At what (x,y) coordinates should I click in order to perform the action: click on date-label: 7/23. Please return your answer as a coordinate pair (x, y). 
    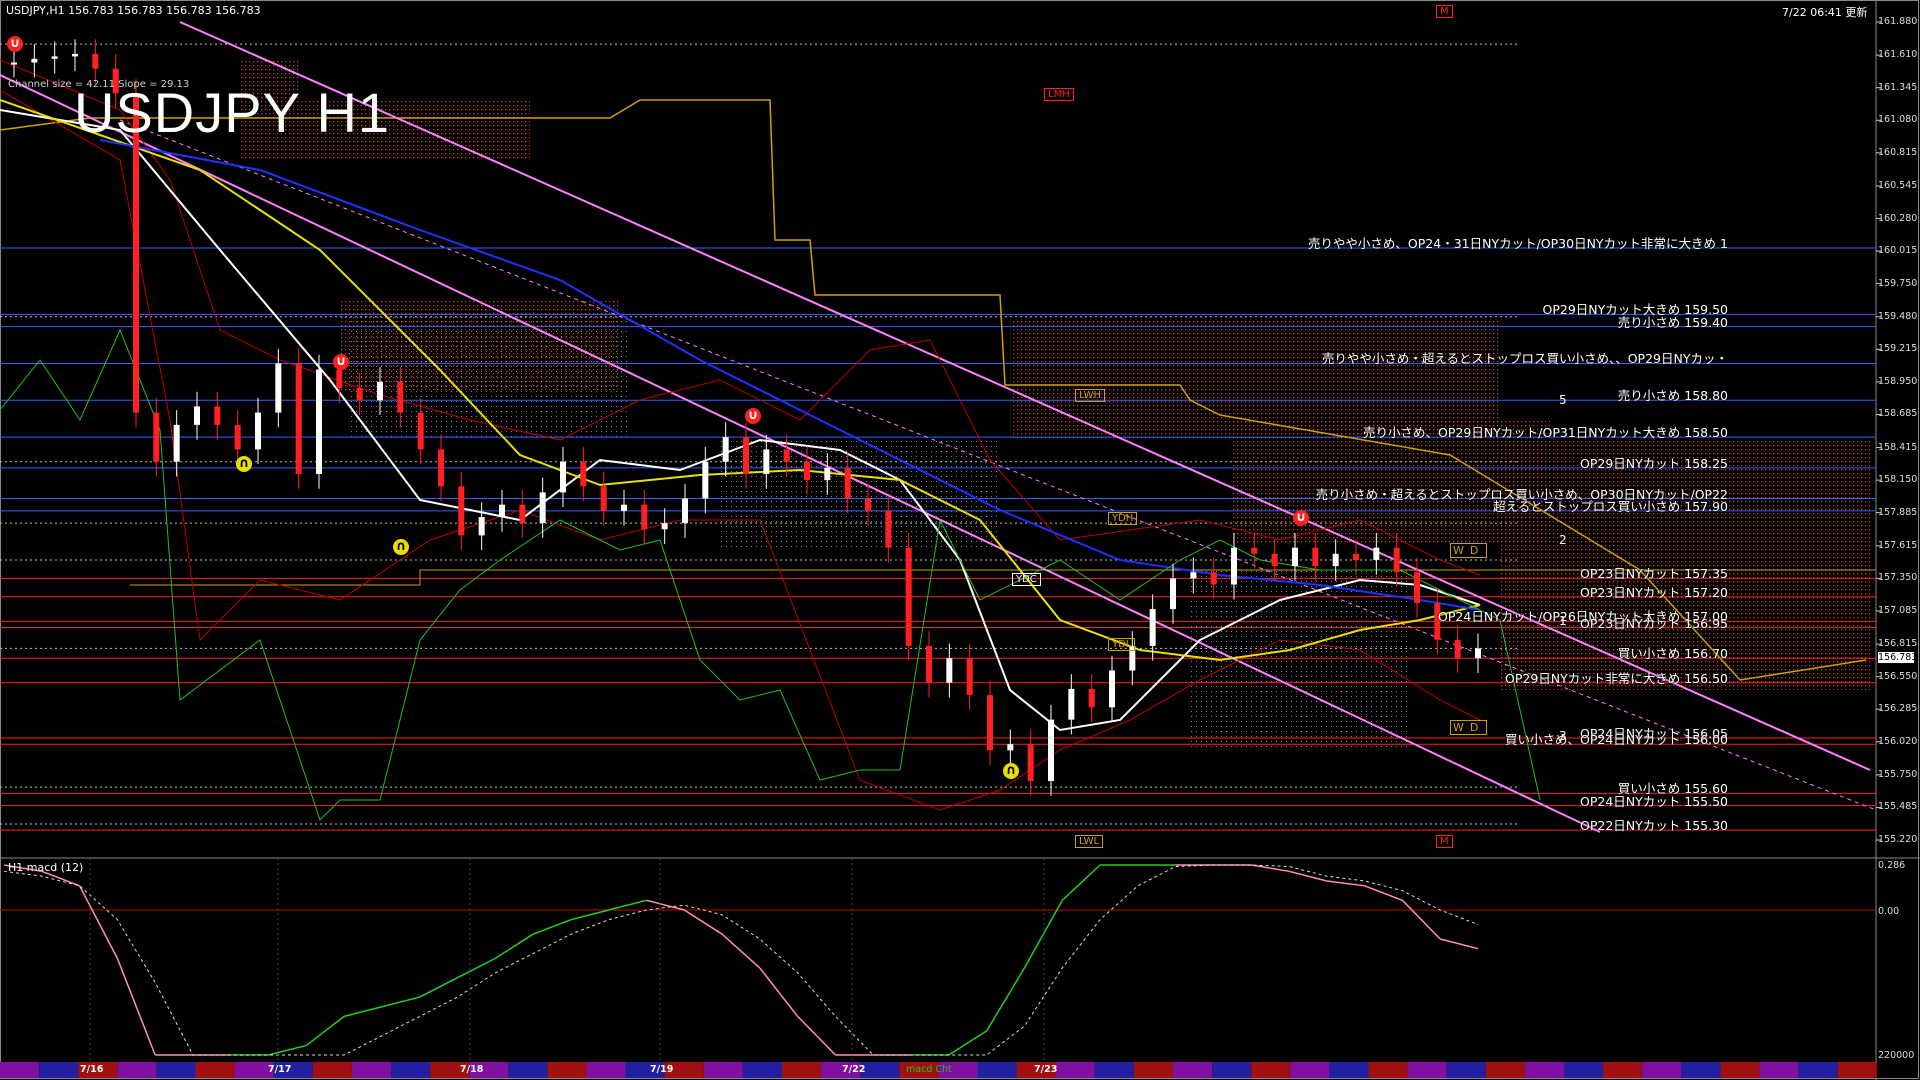
    Looking at the image, I should click on (1046, 1069).